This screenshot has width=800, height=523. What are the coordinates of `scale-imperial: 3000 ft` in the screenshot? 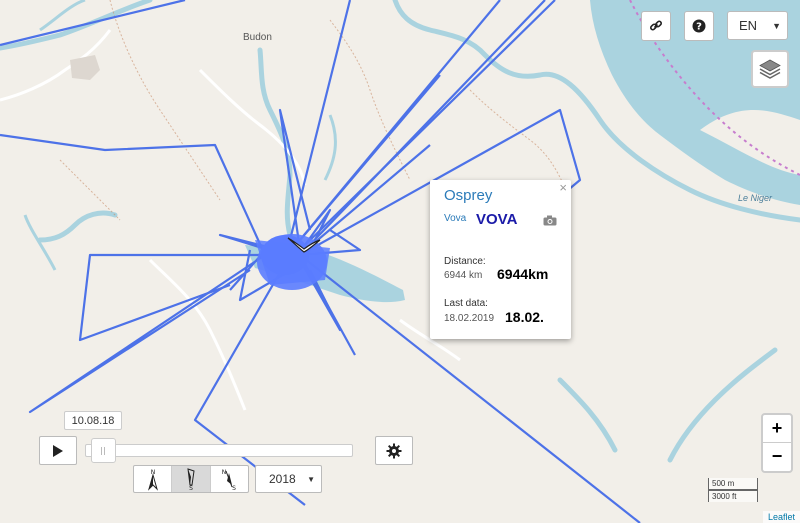 It's located at (733, 496).